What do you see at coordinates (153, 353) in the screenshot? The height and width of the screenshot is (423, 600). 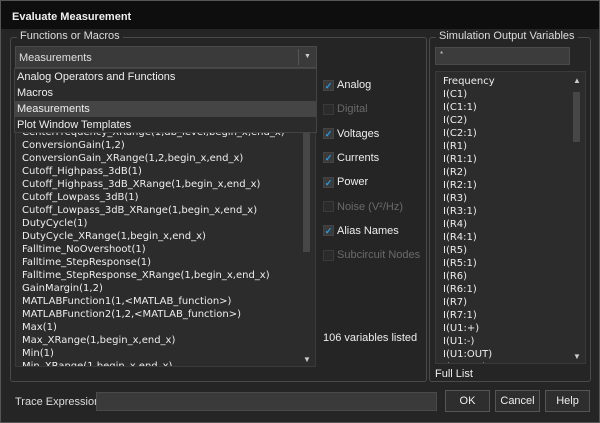 I see `function-item: Min(1)` at bounding box center [153, 353].